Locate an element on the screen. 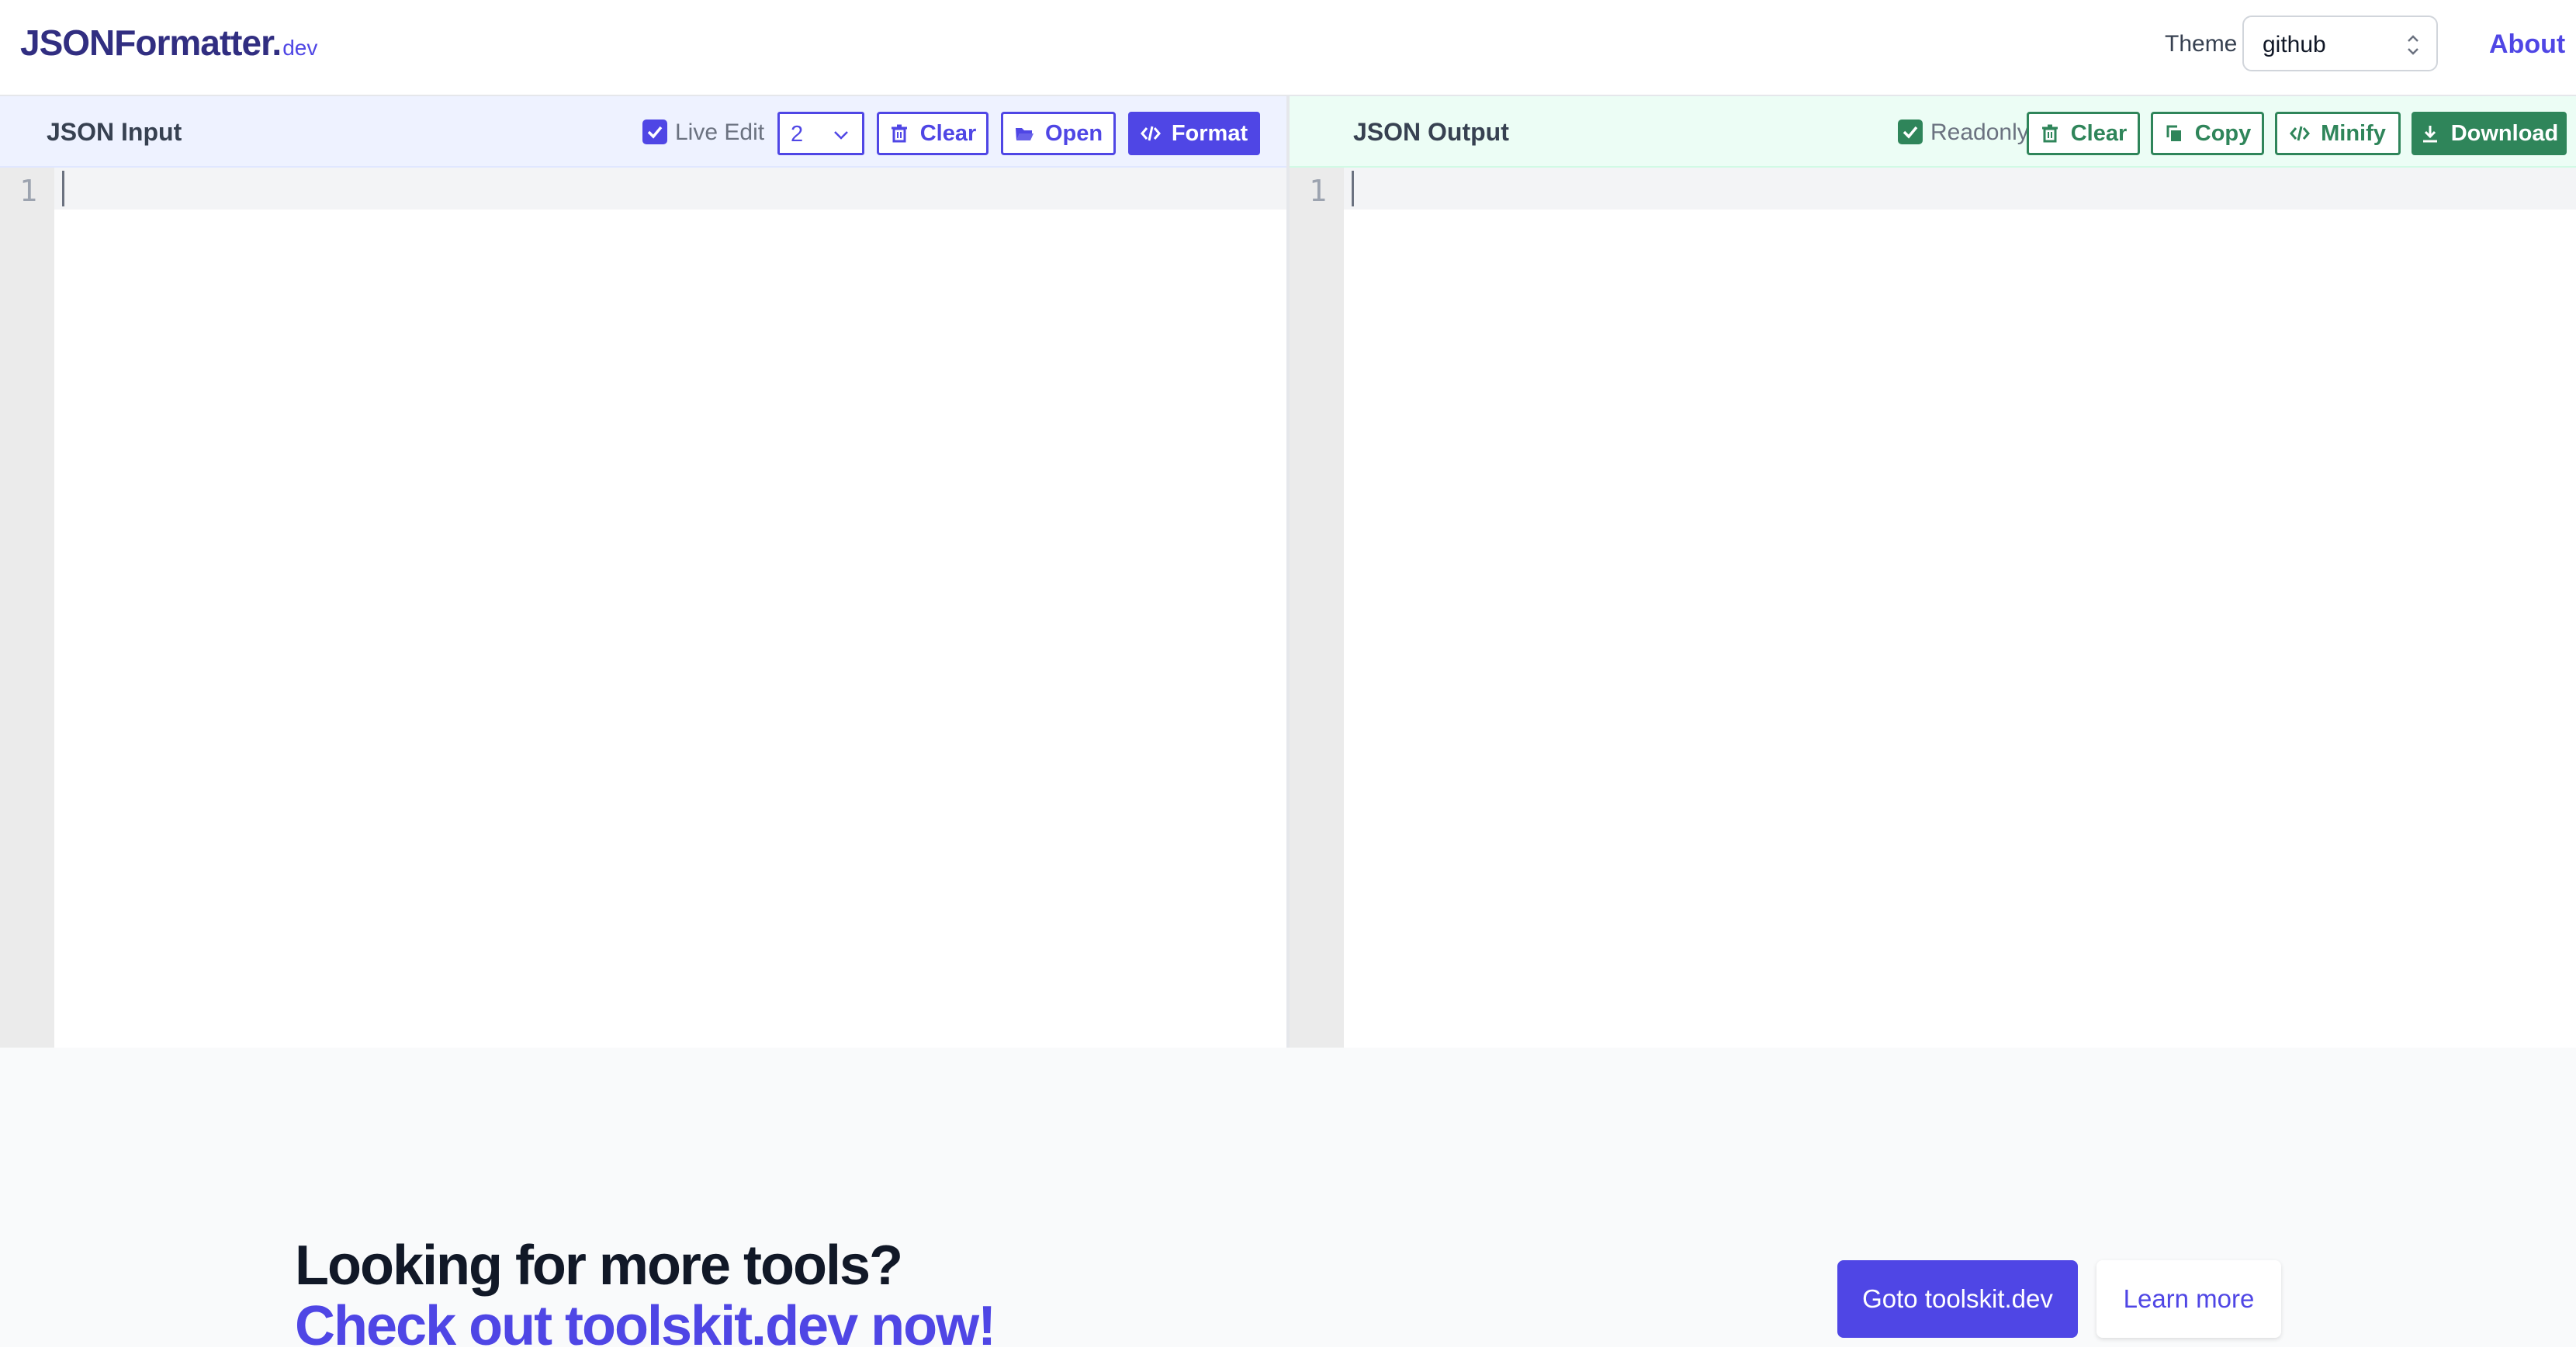 Image resolution: width=2576 pixels, height=1358 pixels. minify-label: Minify is located at coordinates (2353, 133).